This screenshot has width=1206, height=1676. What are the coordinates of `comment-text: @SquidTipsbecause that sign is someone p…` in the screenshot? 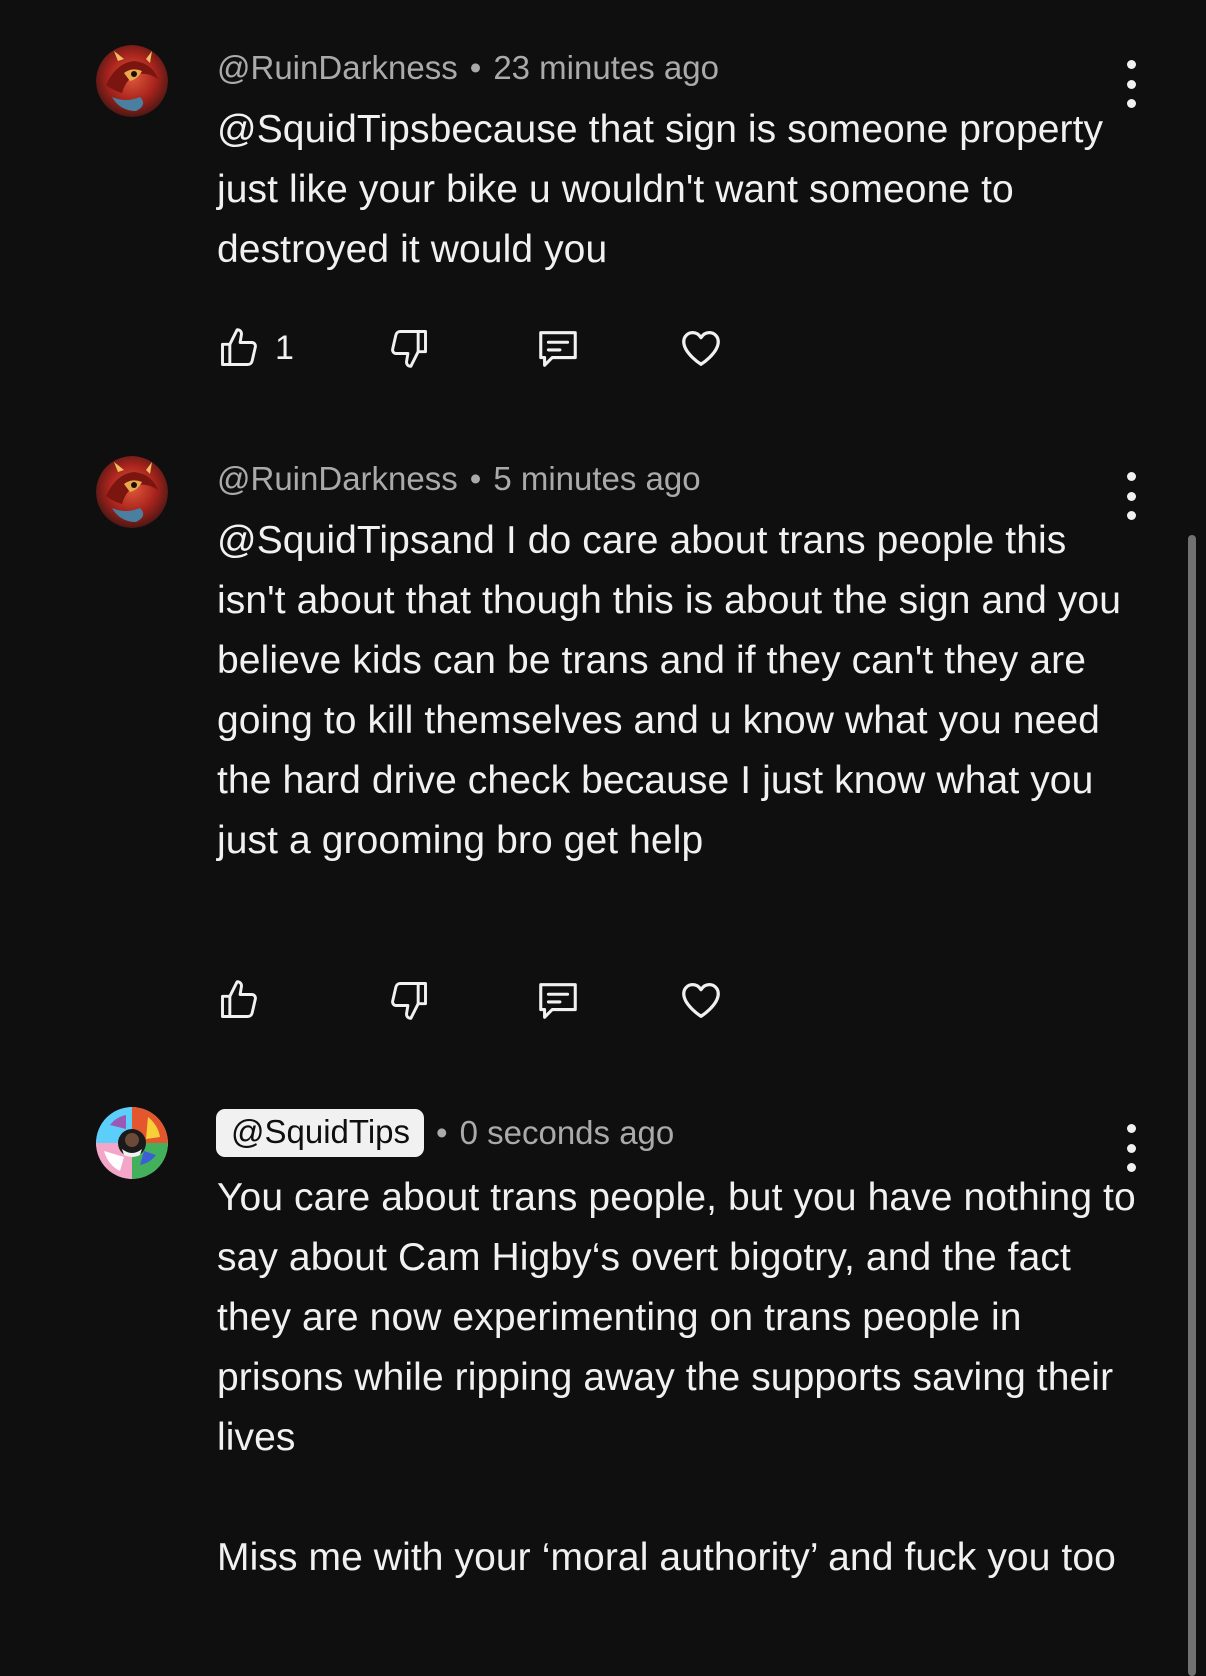 It's located at (666, 189).